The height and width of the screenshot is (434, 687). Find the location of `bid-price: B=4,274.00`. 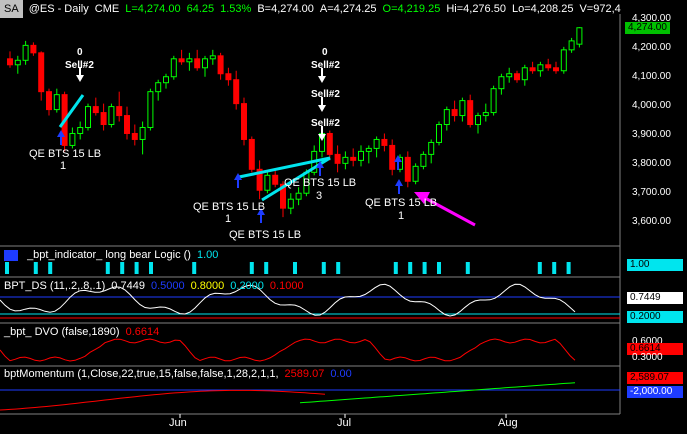

bid-price: B=4,274.00 is located at coordinates (285, 9).